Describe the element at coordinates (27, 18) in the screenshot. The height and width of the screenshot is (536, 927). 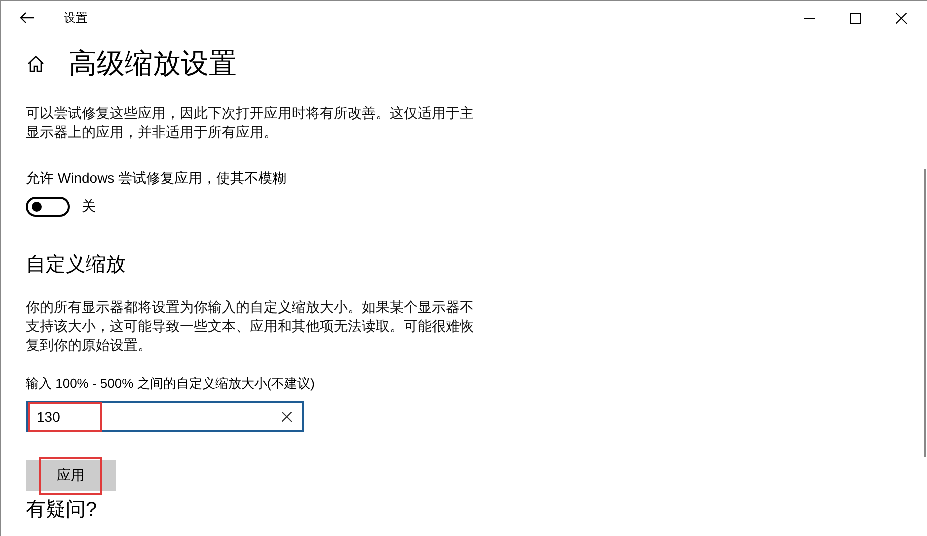
I see `back-icon` at that location.